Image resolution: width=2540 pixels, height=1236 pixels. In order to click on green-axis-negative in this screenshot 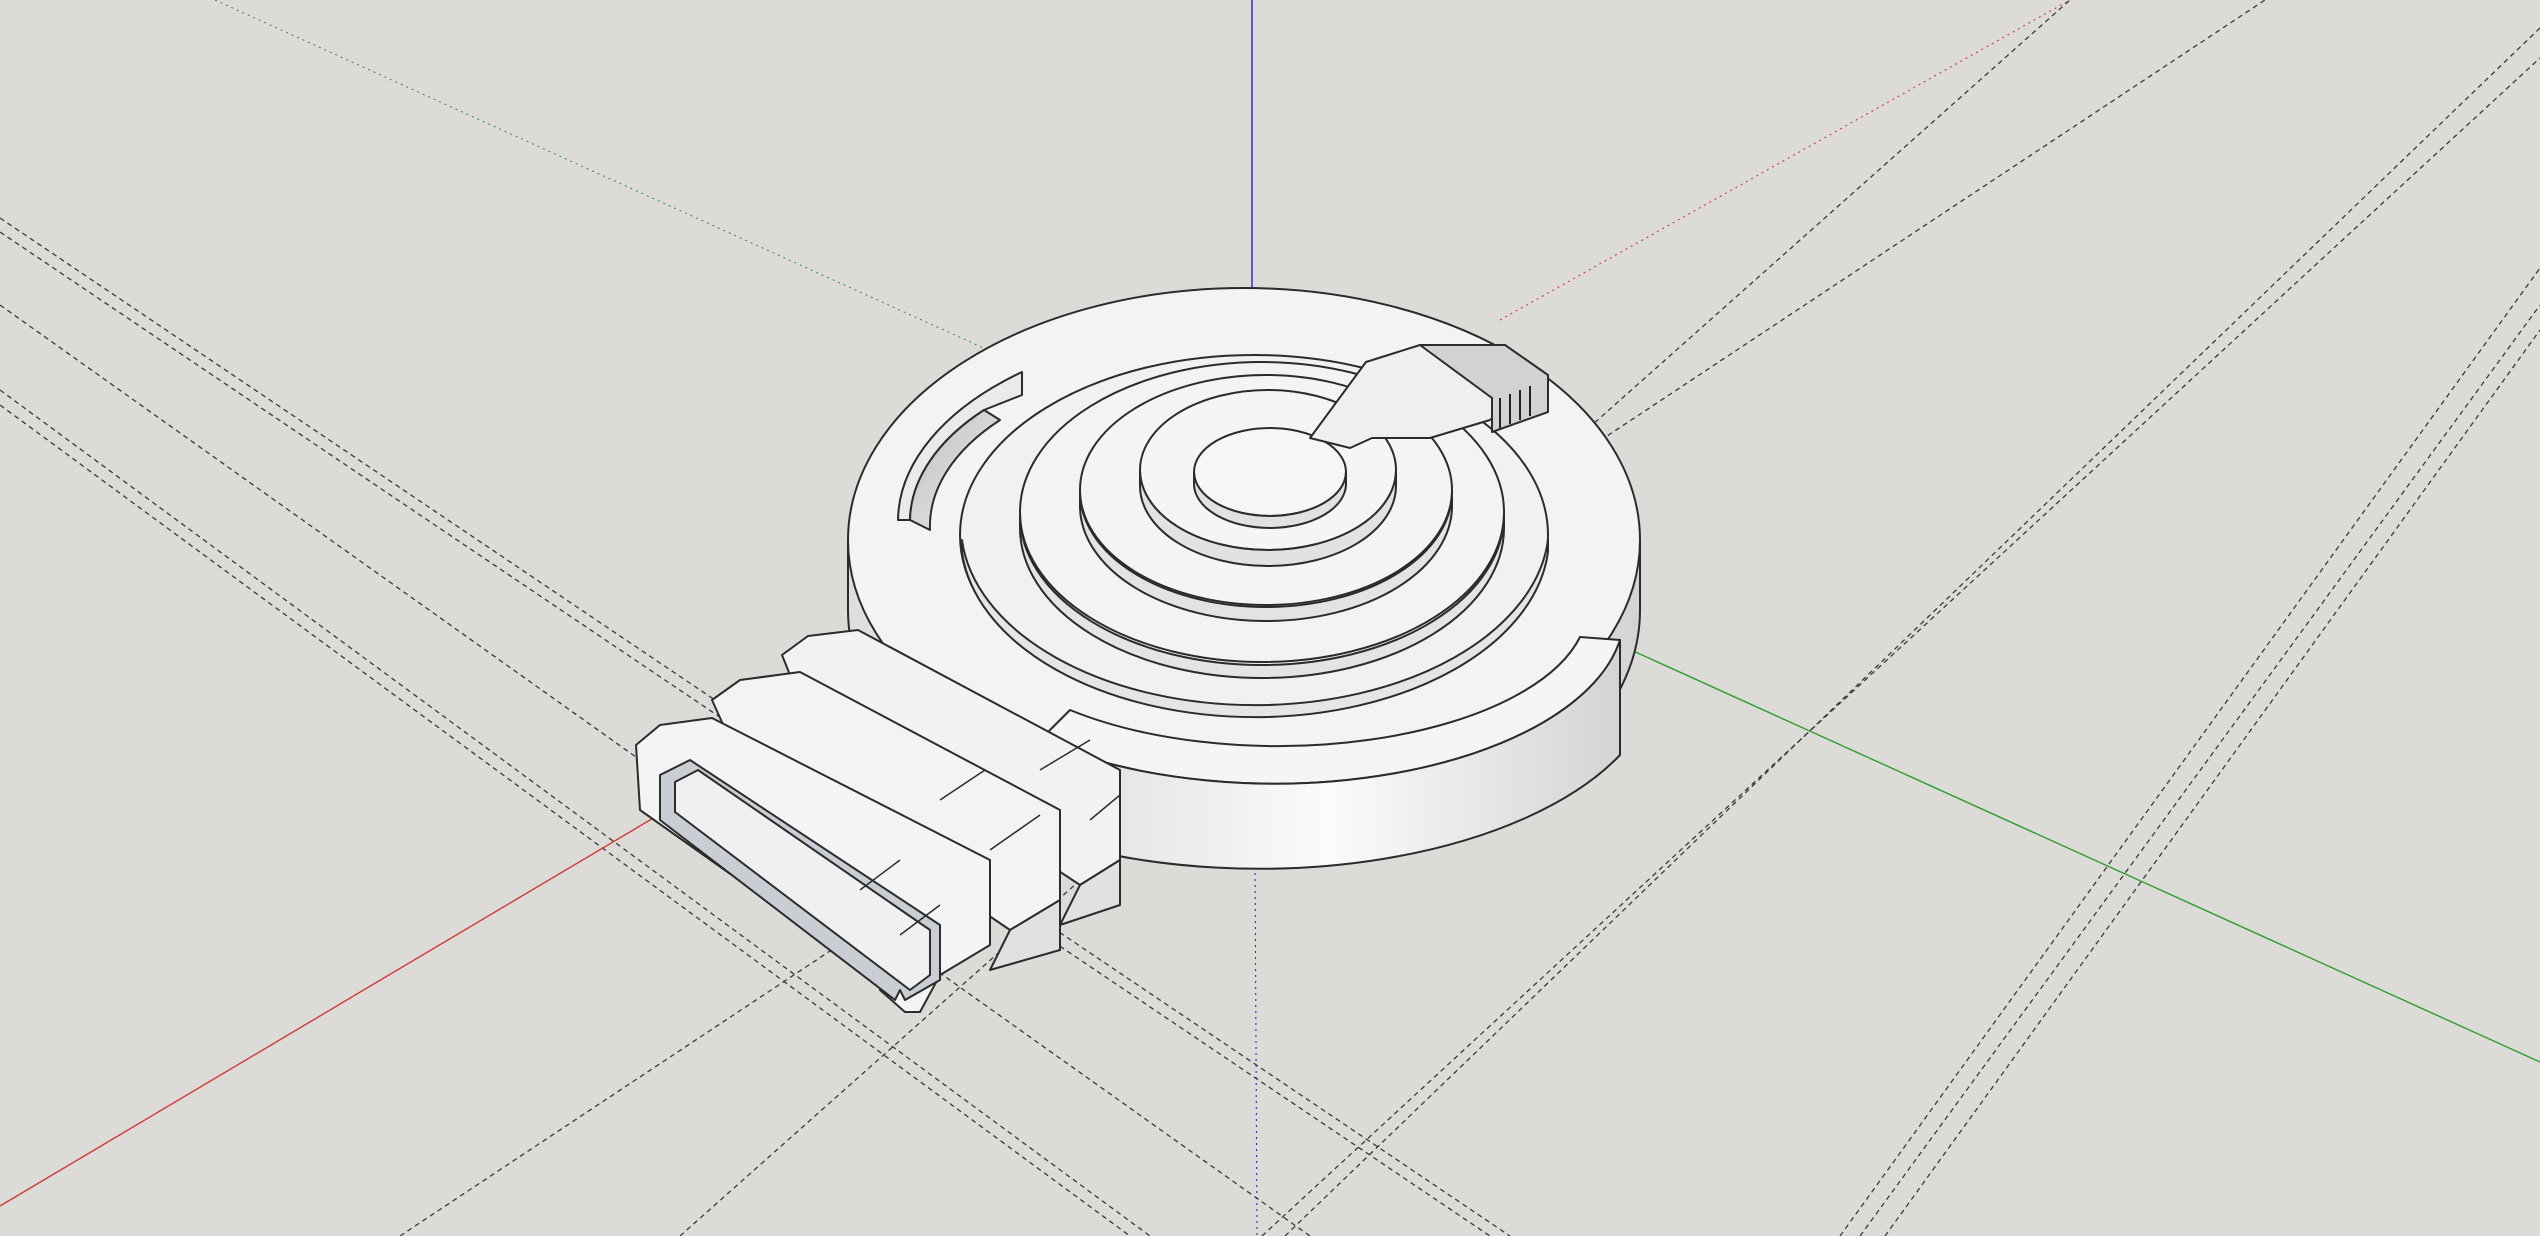, I will do `click(612, 180)`.